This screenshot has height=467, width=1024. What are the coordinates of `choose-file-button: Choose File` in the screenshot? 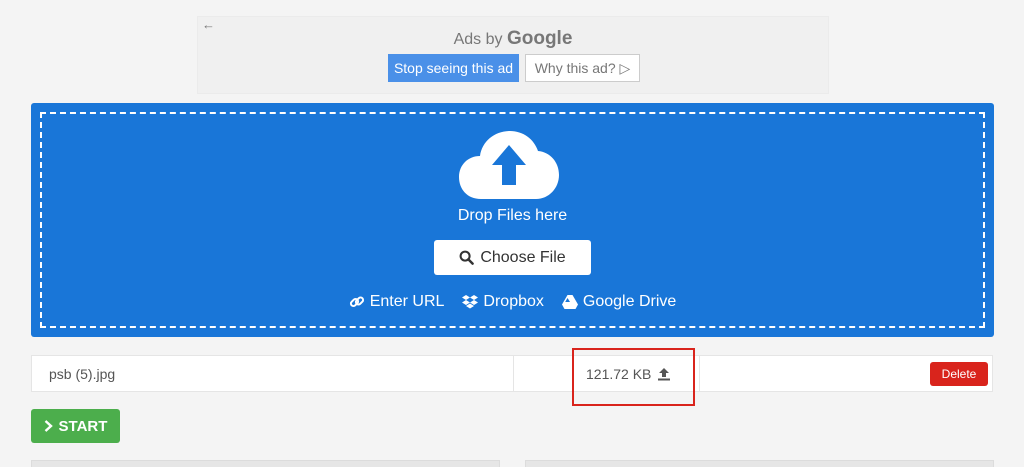 It's located at (512, 257).